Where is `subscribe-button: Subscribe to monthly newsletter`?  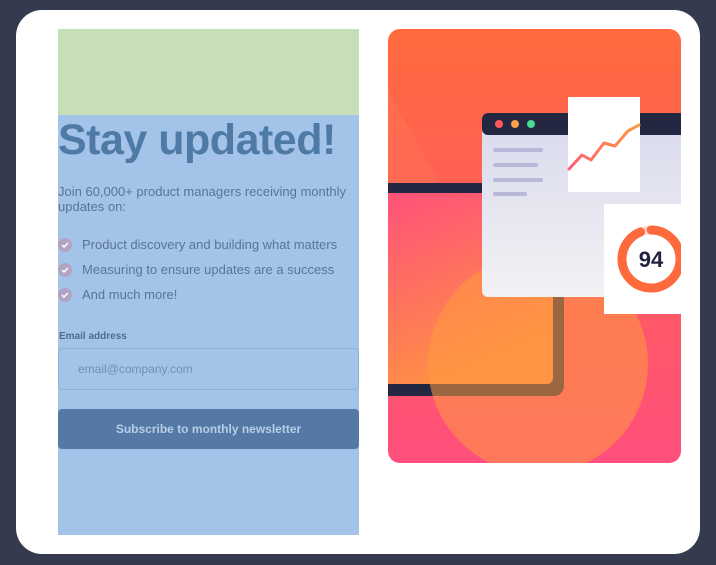
subscribe-button: Subscribe to monthly newsletter is located at coordinates (208, 429).